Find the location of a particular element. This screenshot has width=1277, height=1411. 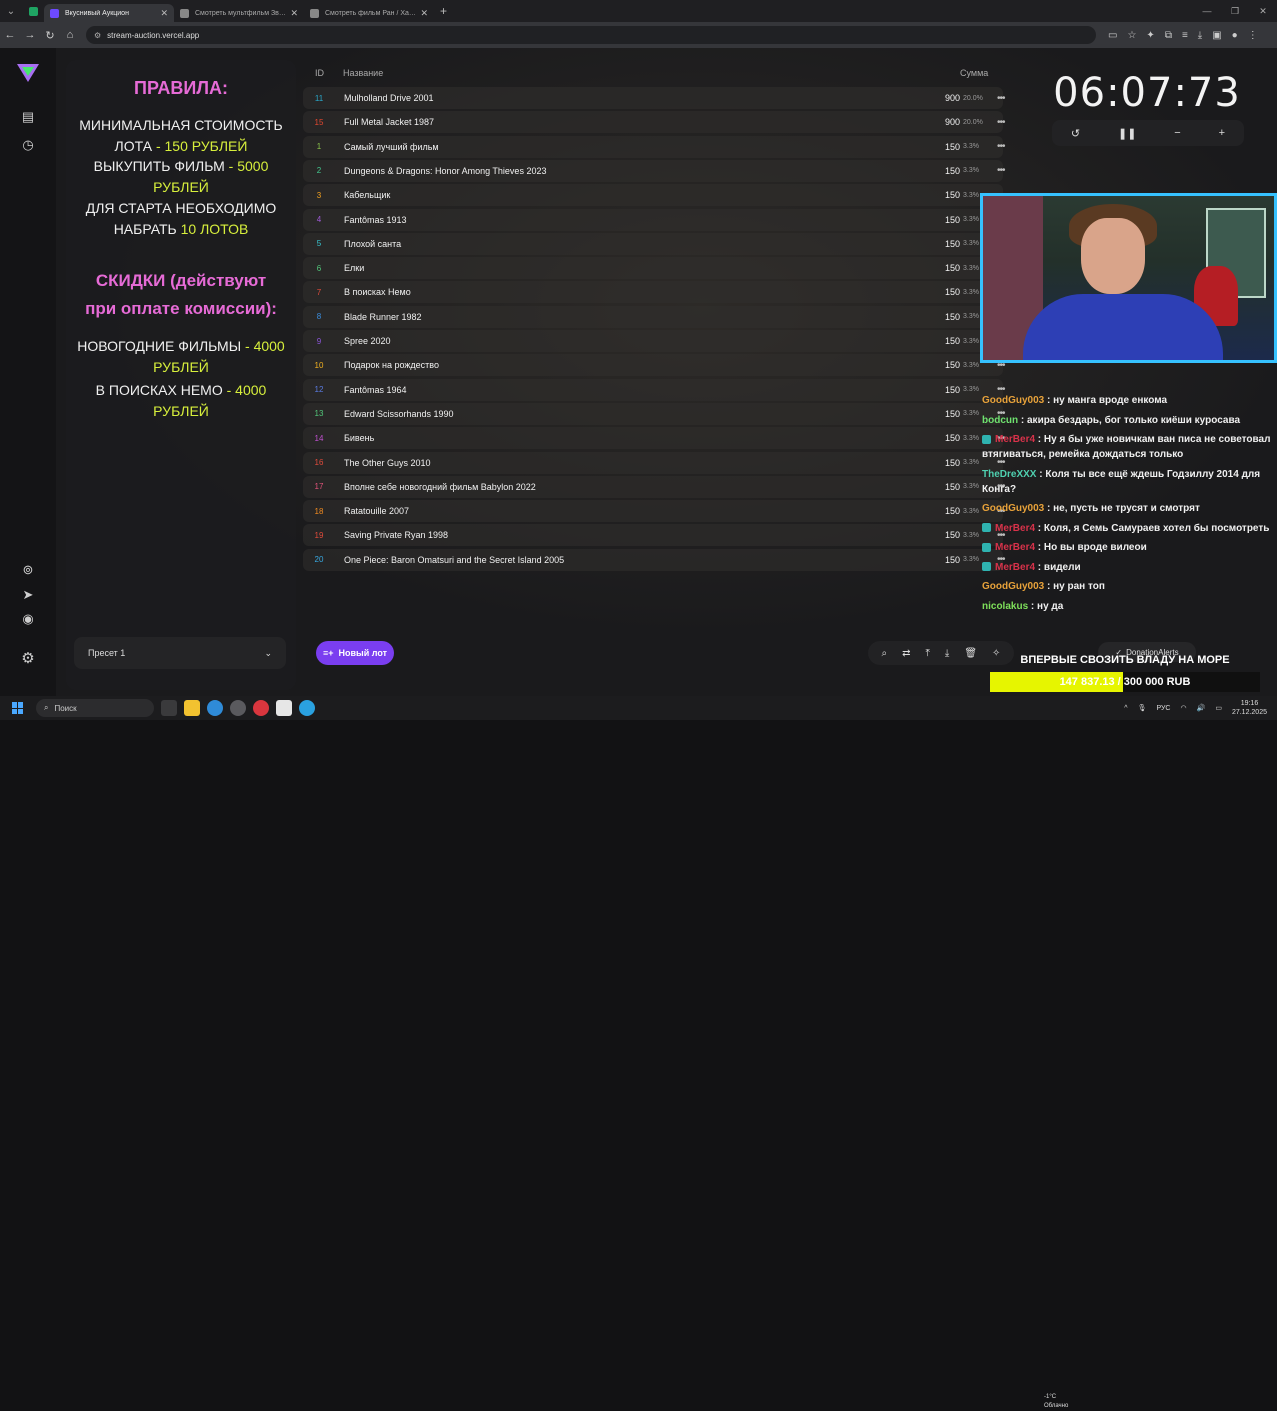

lot-row: 8Blade Runner 19821503.3%••• is located at coordinates (660, 316).